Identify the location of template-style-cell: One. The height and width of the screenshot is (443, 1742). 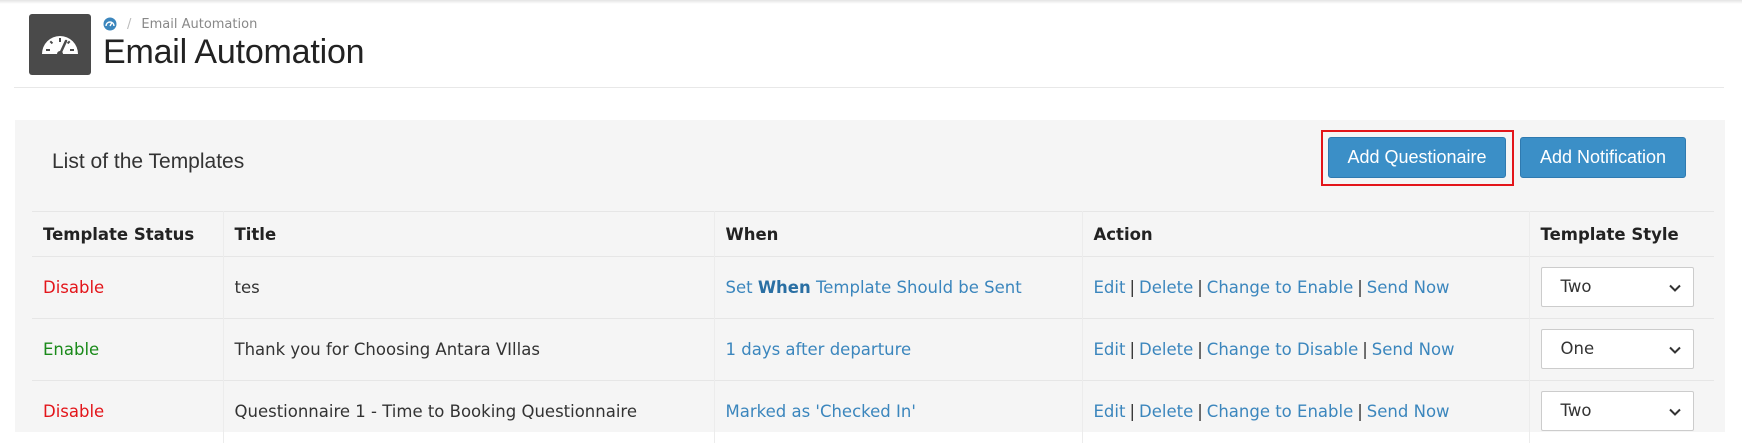
(1621, 349).